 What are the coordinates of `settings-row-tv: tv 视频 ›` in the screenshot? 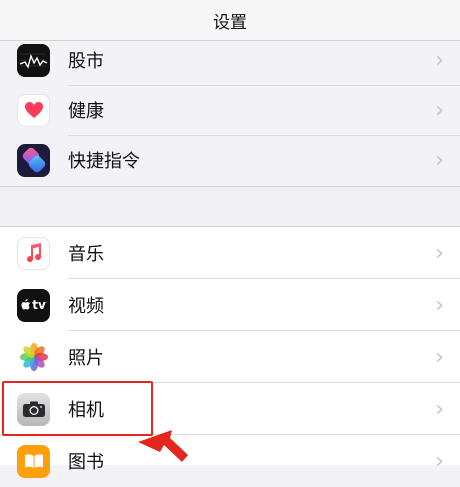 It's located at (230, 305).